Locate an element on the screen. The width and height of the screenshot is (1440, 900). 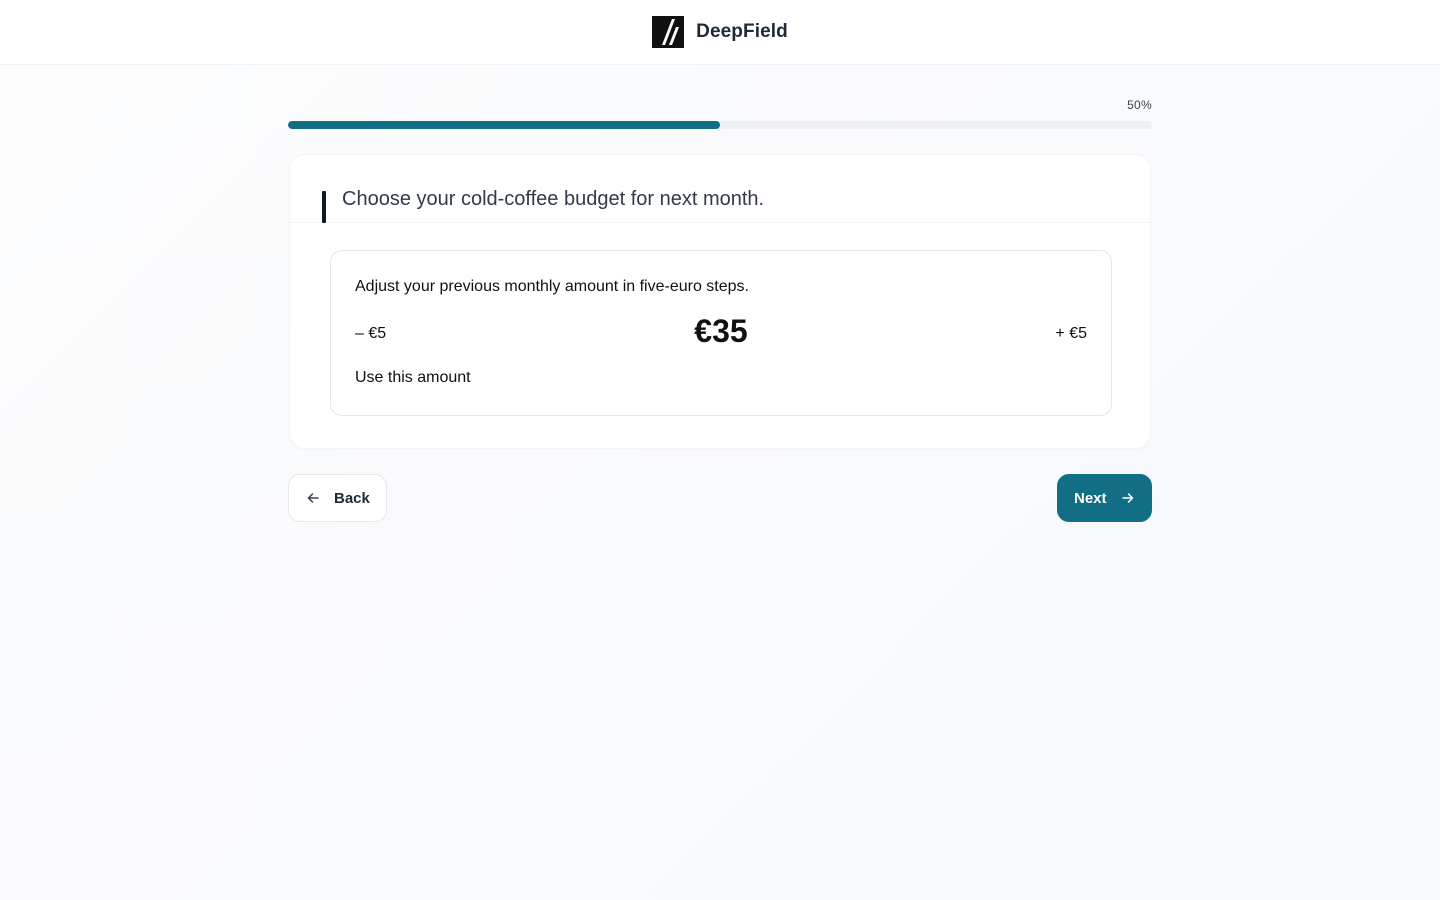
deepfield-logo-icon is located at coordinates (668, 32).